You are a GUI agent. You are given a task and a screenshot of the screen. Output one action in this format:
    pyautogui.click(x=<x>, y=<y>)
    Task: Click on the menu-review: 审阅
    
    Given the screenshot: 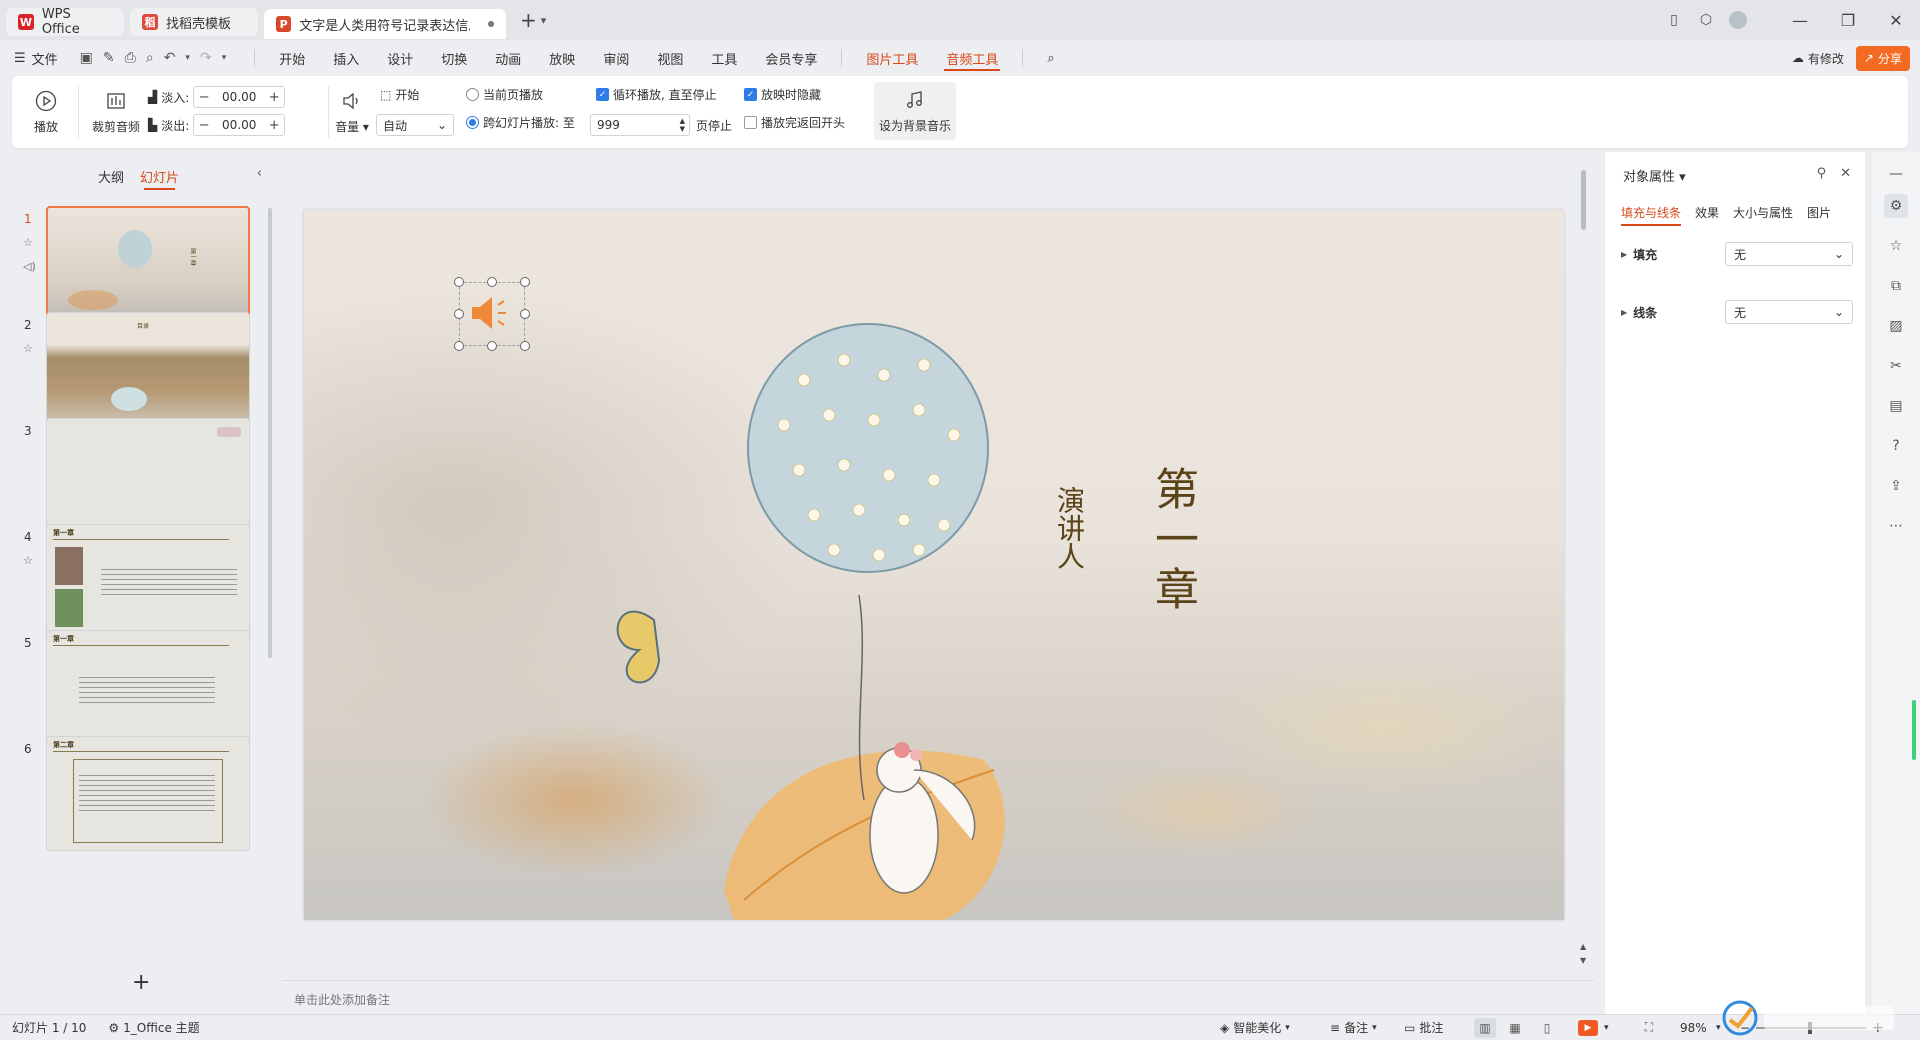 What is the action you would take?
    pyautogui.click(x=616, y=58)
    